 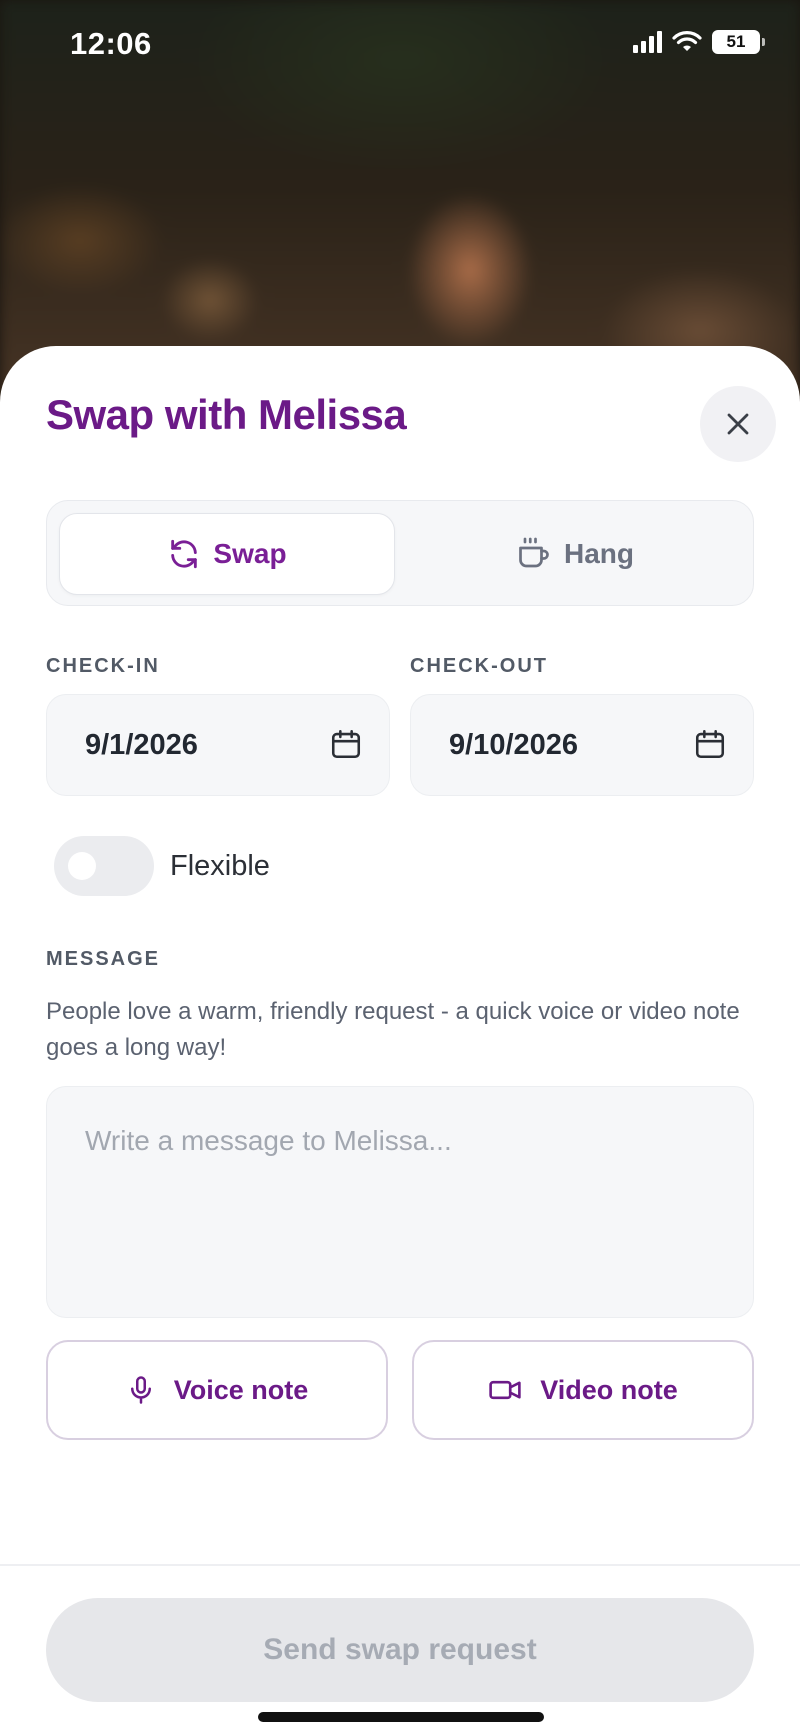 I want to click on message-input, so click(x=400, y=1202).